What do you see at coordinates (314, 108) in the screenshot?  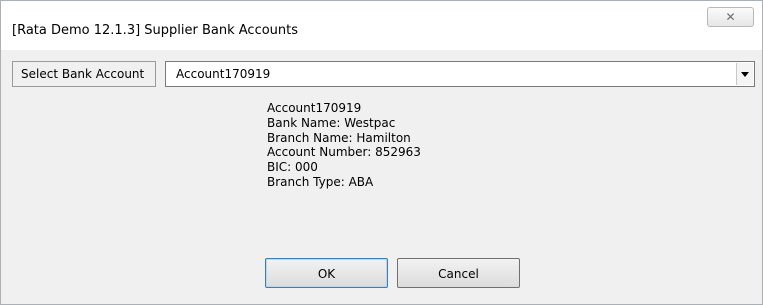 I see `account-name: Account170919` at bounding box center [314, 108].